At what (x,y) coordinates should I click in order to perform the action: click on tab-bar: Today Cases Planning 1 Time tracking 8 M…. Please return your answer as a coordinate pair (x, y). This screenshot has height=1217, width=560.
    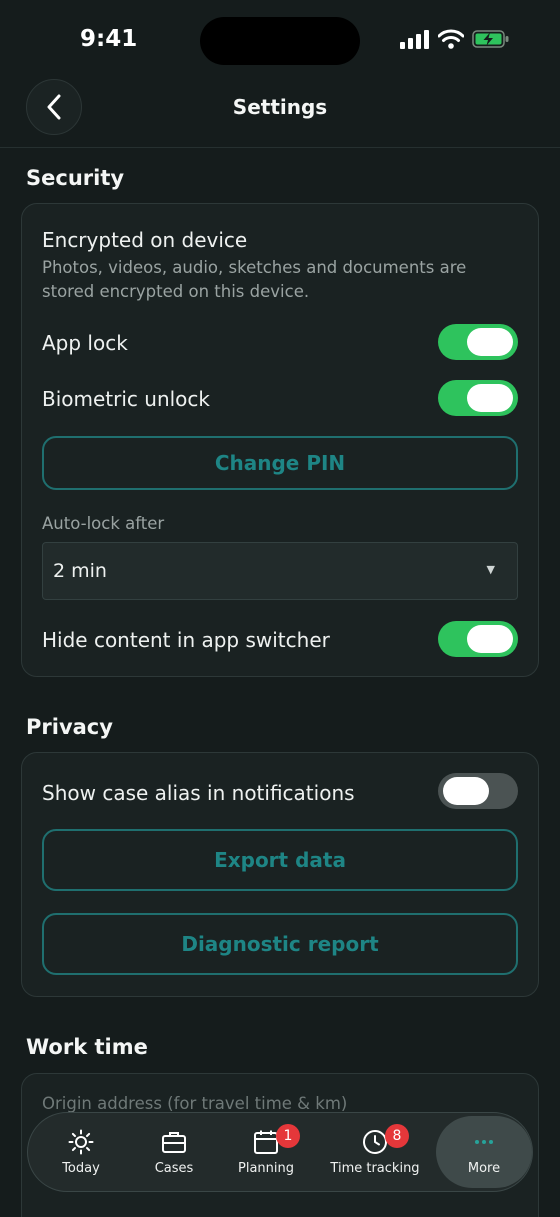
    Looking at the image, I should click on (280, 1152).